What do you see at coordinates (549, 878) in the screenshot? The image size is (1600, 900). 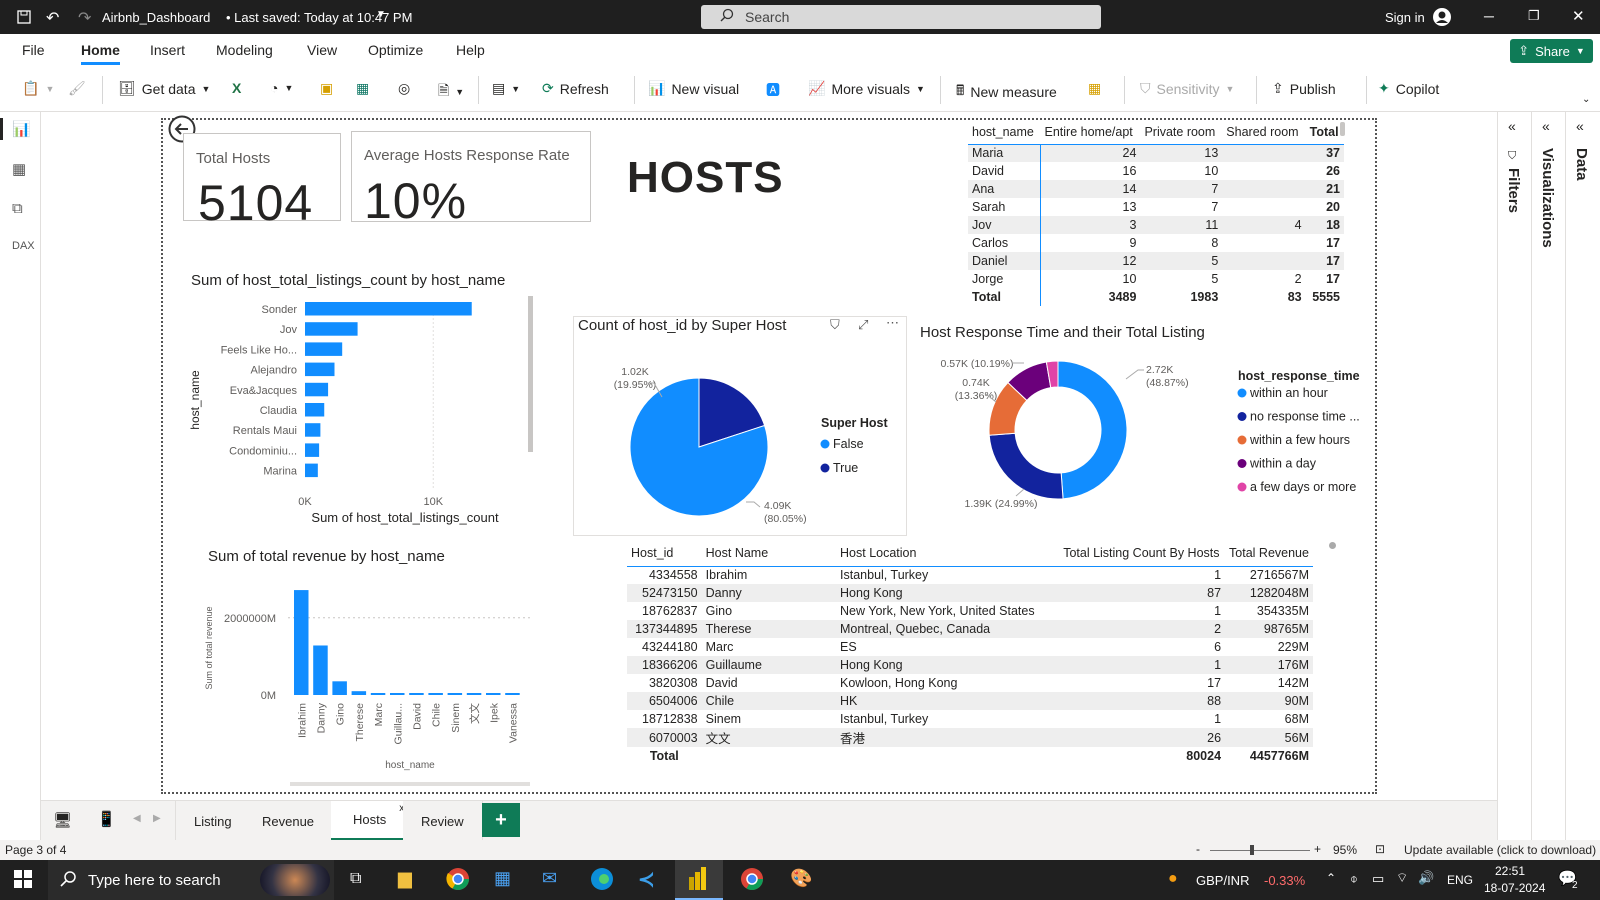 I see `mail-icon: ✉` at bounding box center [549, 878].